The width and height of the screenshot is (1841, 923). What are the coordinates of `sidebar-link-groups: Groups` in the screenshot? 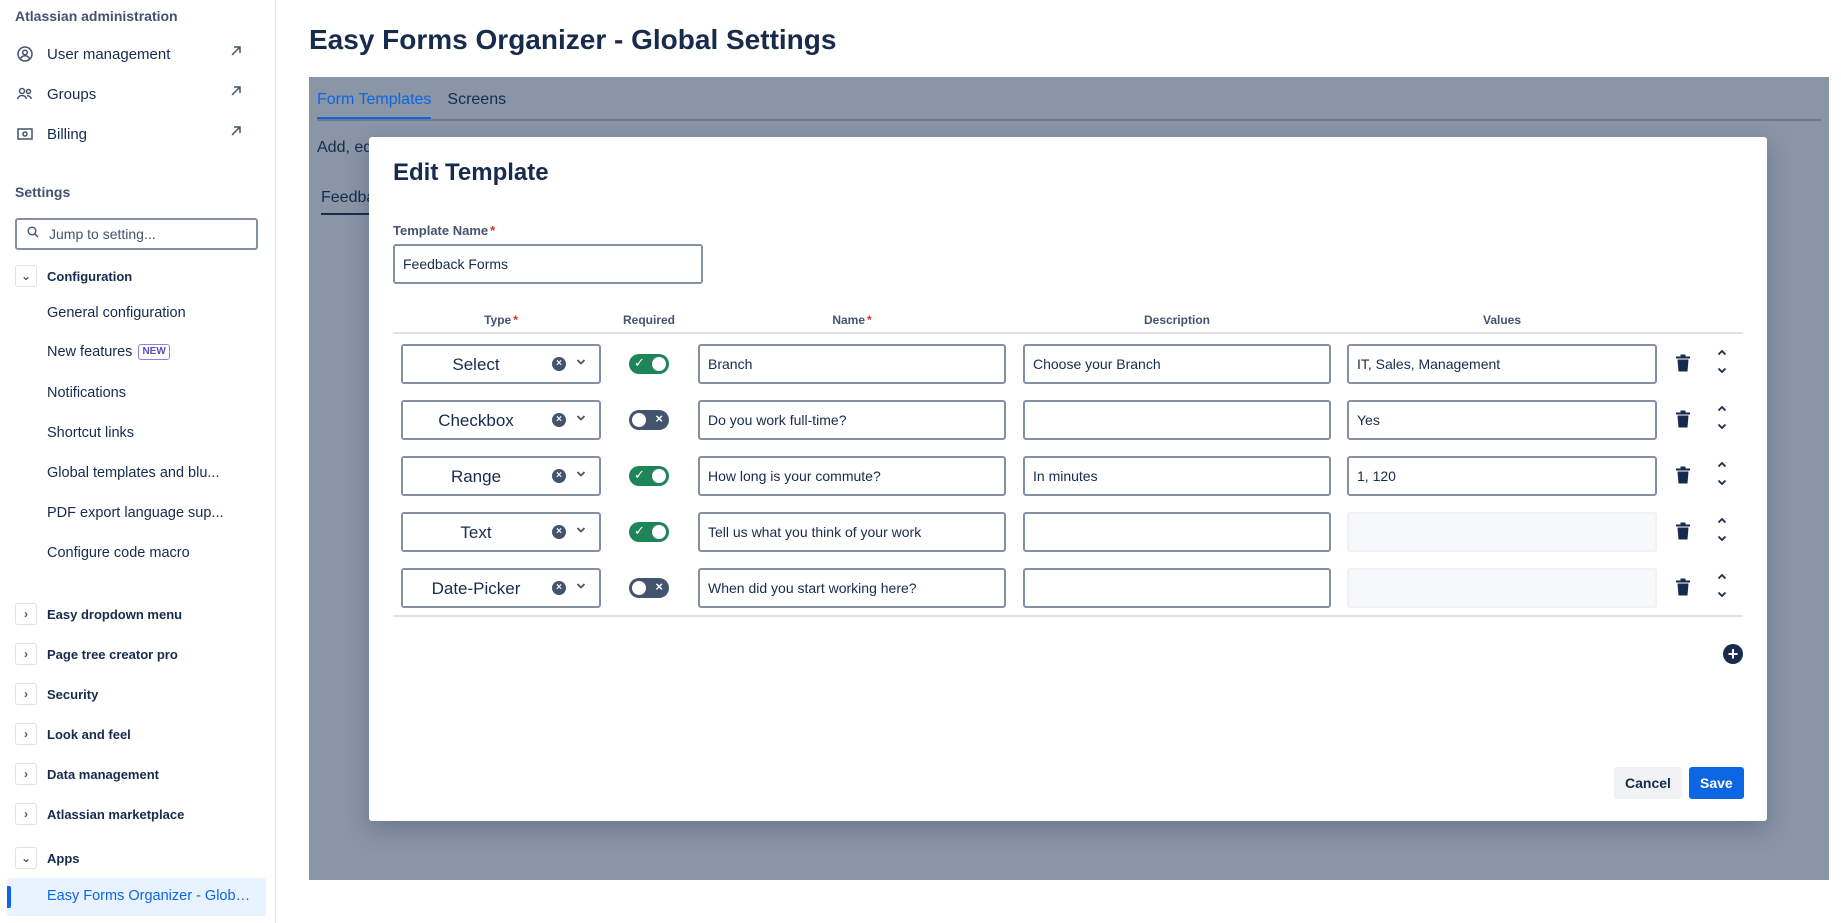 It's located at (135, 94).